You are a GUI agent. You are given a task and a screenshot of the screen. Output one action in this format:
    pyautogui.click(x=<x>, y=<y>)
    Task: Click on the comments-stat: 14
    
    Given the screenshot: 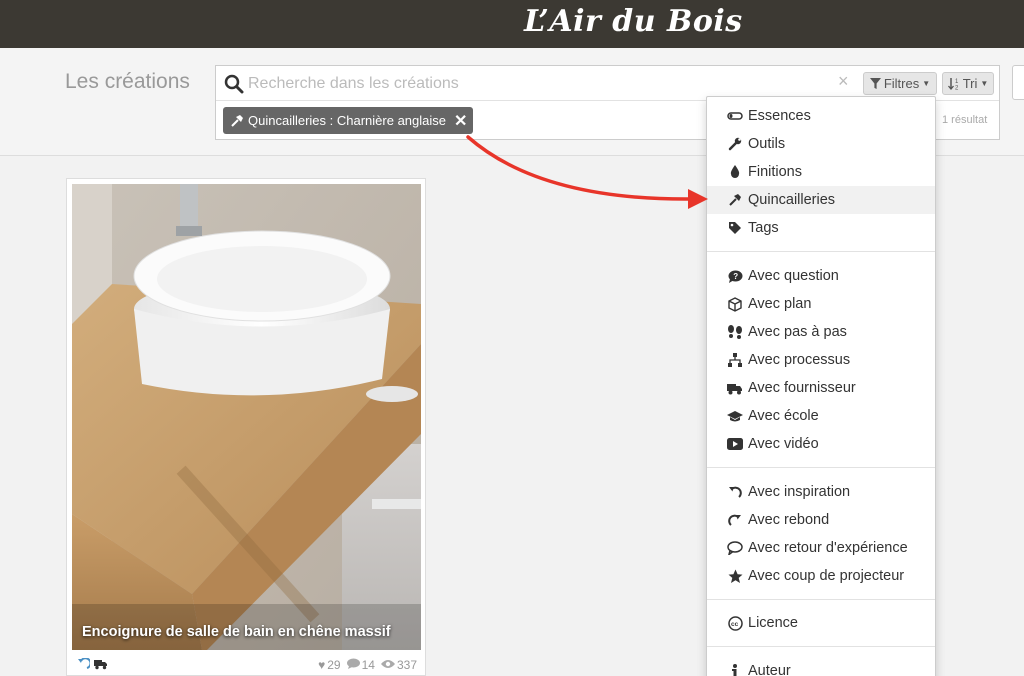 What is the action you would take?
    pyautogui.click(x=360, y=665)
    